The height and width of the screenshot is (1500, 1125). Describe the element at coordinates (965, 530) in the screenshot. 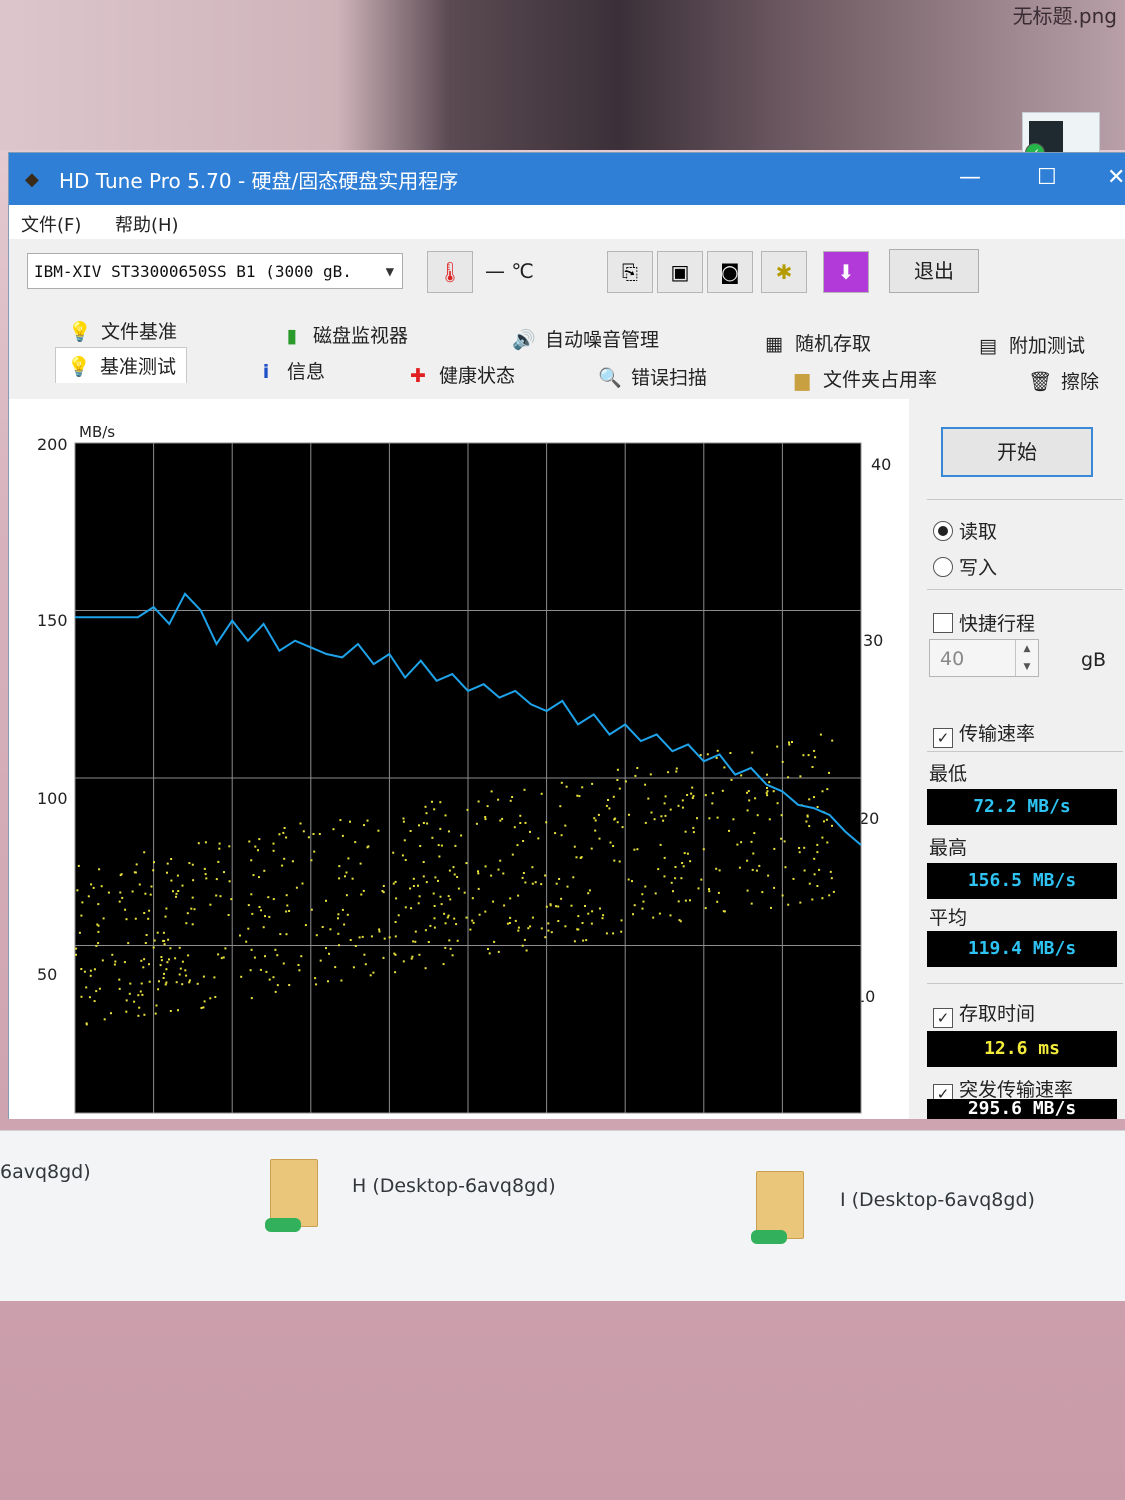

I see `read-radio: 读取` at that location.